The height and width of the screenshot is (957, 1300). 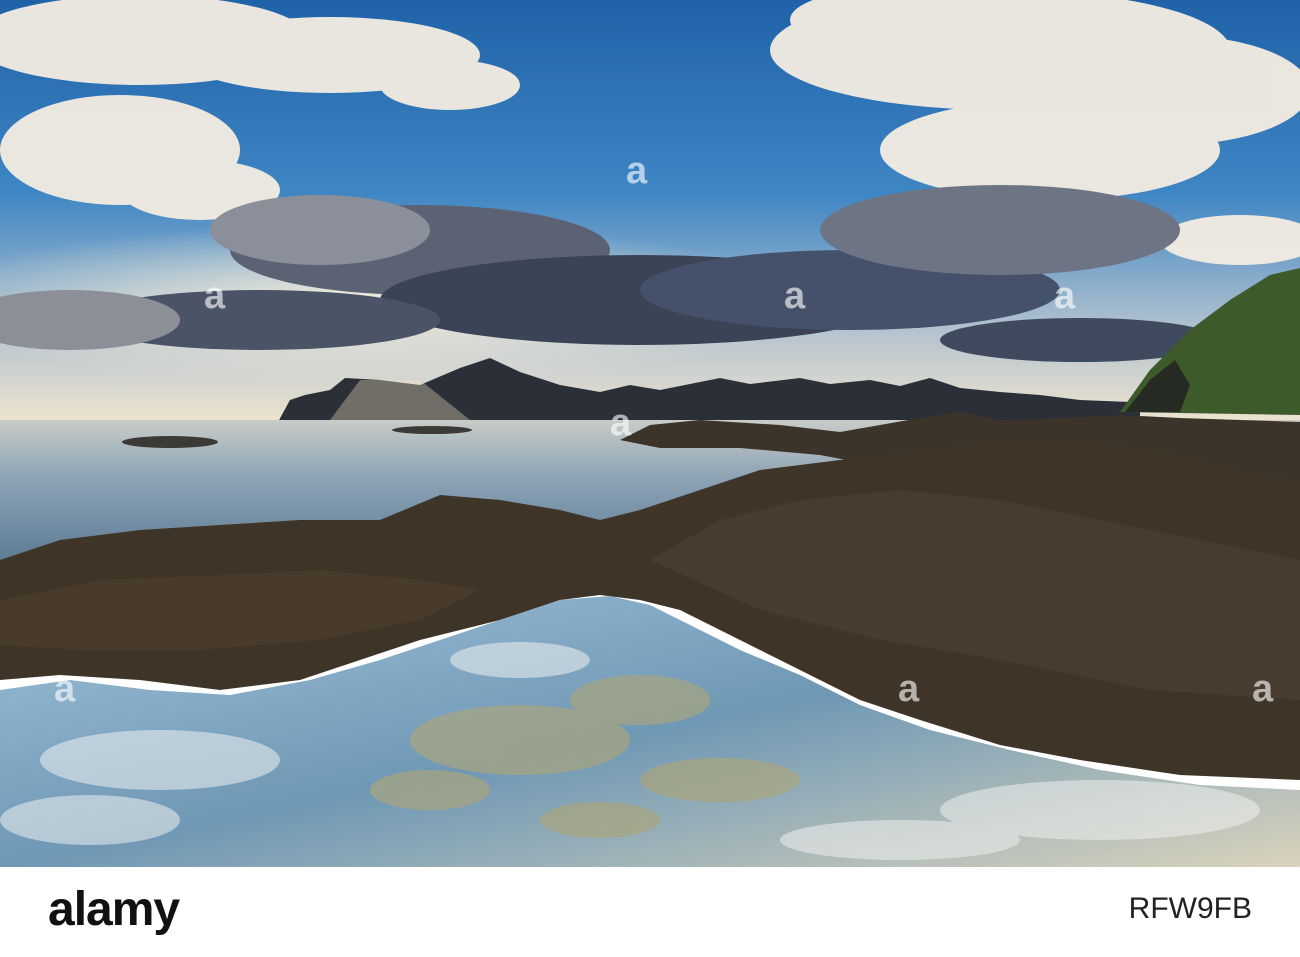 I want to click on brand-logo: alamy, so click(x=114, y=910).